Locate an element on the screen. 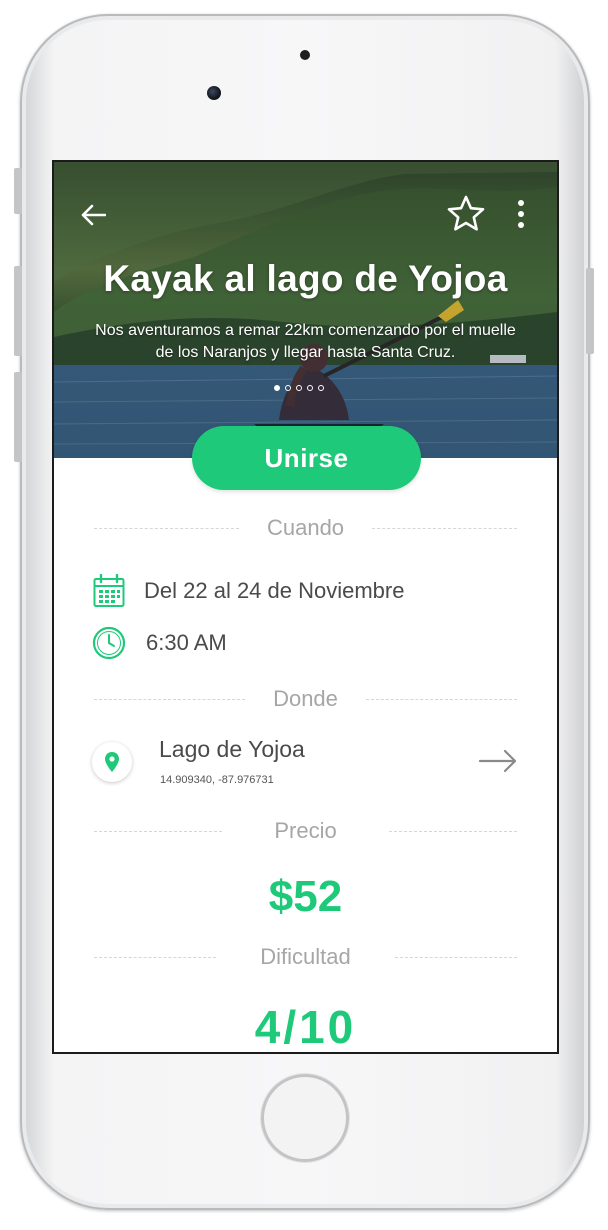  section-label: Cuando is located at coordinates (305, 527).